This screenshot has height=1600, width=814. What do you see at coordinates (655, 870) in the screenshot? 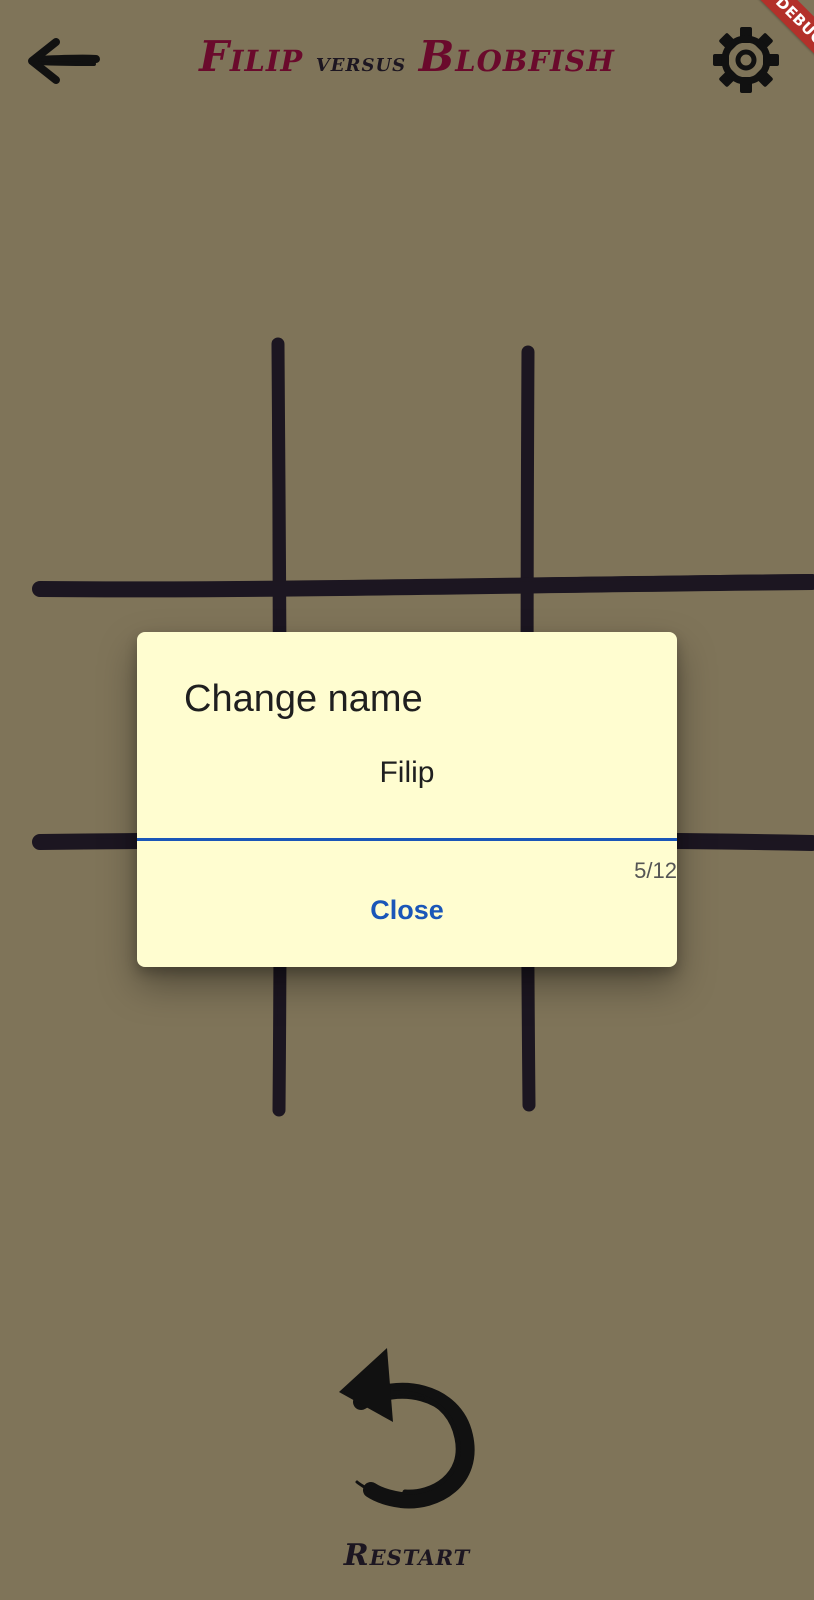
I see `character-counter: 5/12` at bounding box center [655, 870].